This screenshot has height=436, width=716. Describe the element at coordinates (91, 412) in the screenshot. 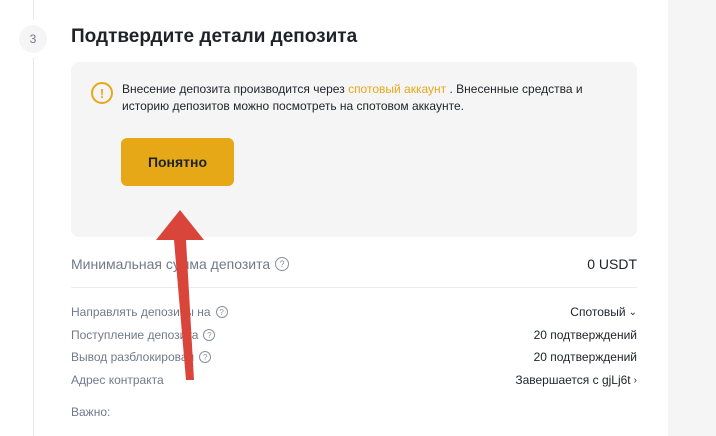

I see `important-heading: Важно:` at that location.